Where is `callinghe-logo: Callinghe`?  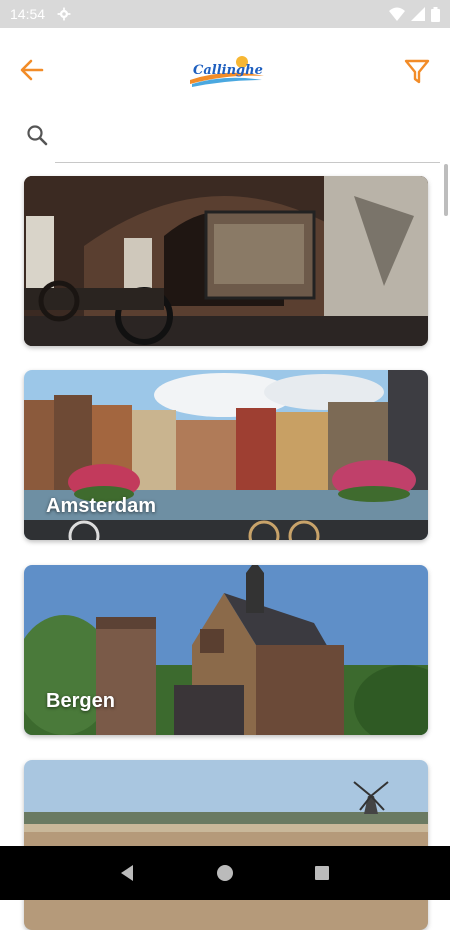
callinghe-logo: Callinghe is located at coordinates (227, 71).